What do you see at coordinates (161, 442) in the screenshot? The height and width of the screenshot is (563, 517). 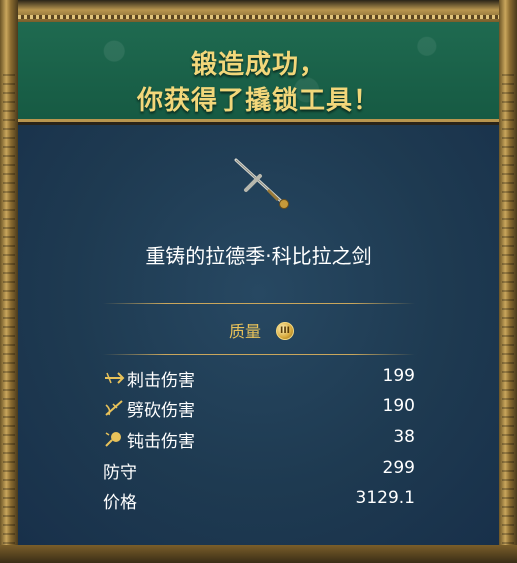 I see `stat-label: 钝击伤害` at bounding box center [161, 442].